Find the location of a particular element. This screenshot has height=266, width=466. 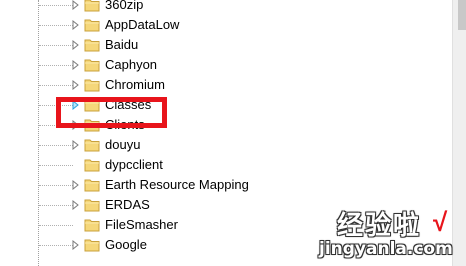

tree-node: Chromium is located at coordinates (225, 85).